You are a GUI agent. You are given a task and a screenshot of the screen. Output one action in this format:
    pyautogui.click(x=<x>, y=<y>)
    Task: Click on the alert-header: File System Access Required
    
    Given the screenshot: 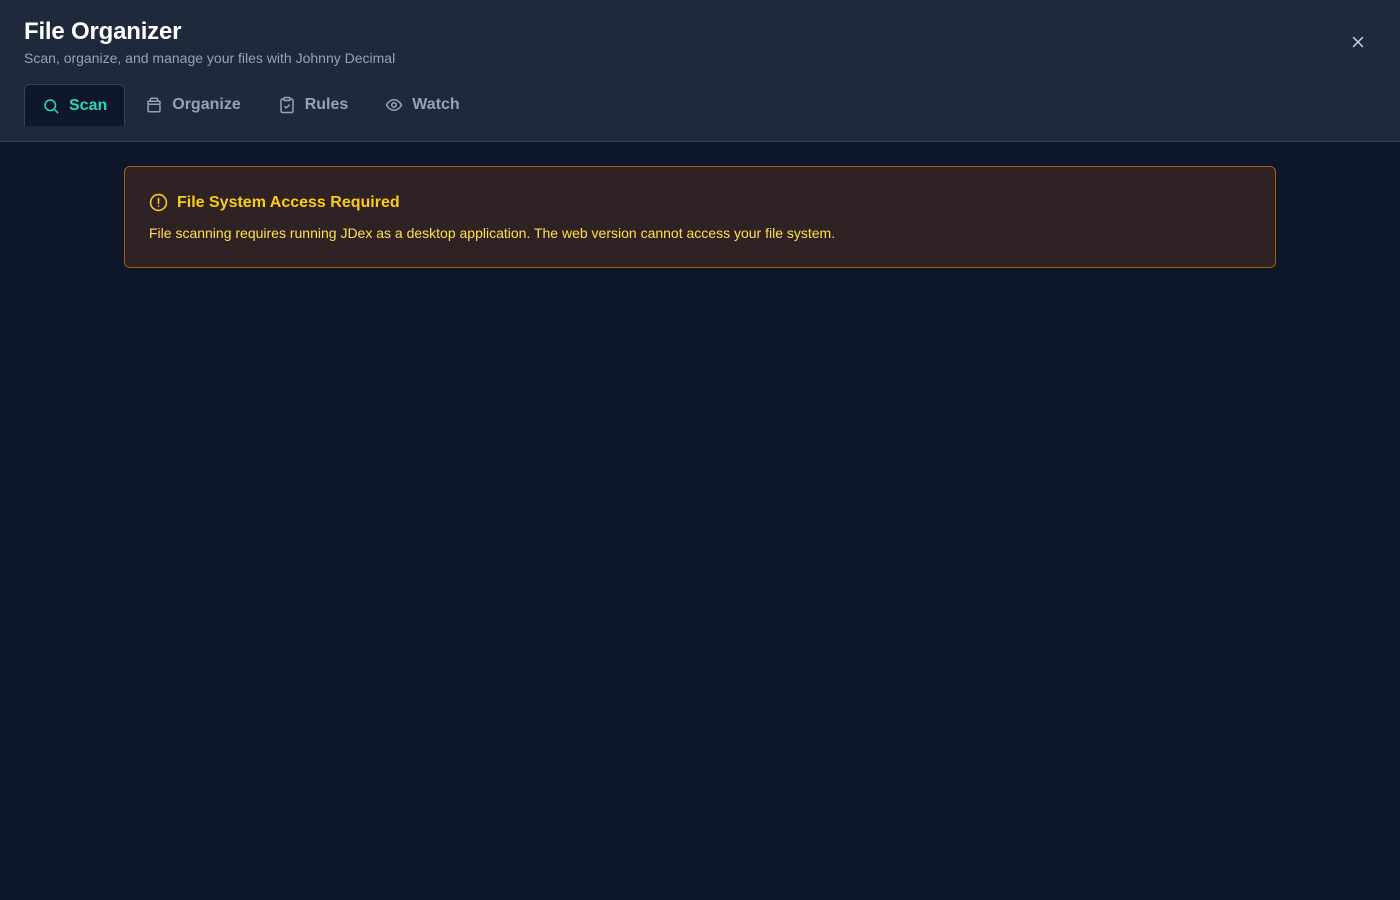 What is the action you would take?
    pyautogui.click(x=274, y=202)
    